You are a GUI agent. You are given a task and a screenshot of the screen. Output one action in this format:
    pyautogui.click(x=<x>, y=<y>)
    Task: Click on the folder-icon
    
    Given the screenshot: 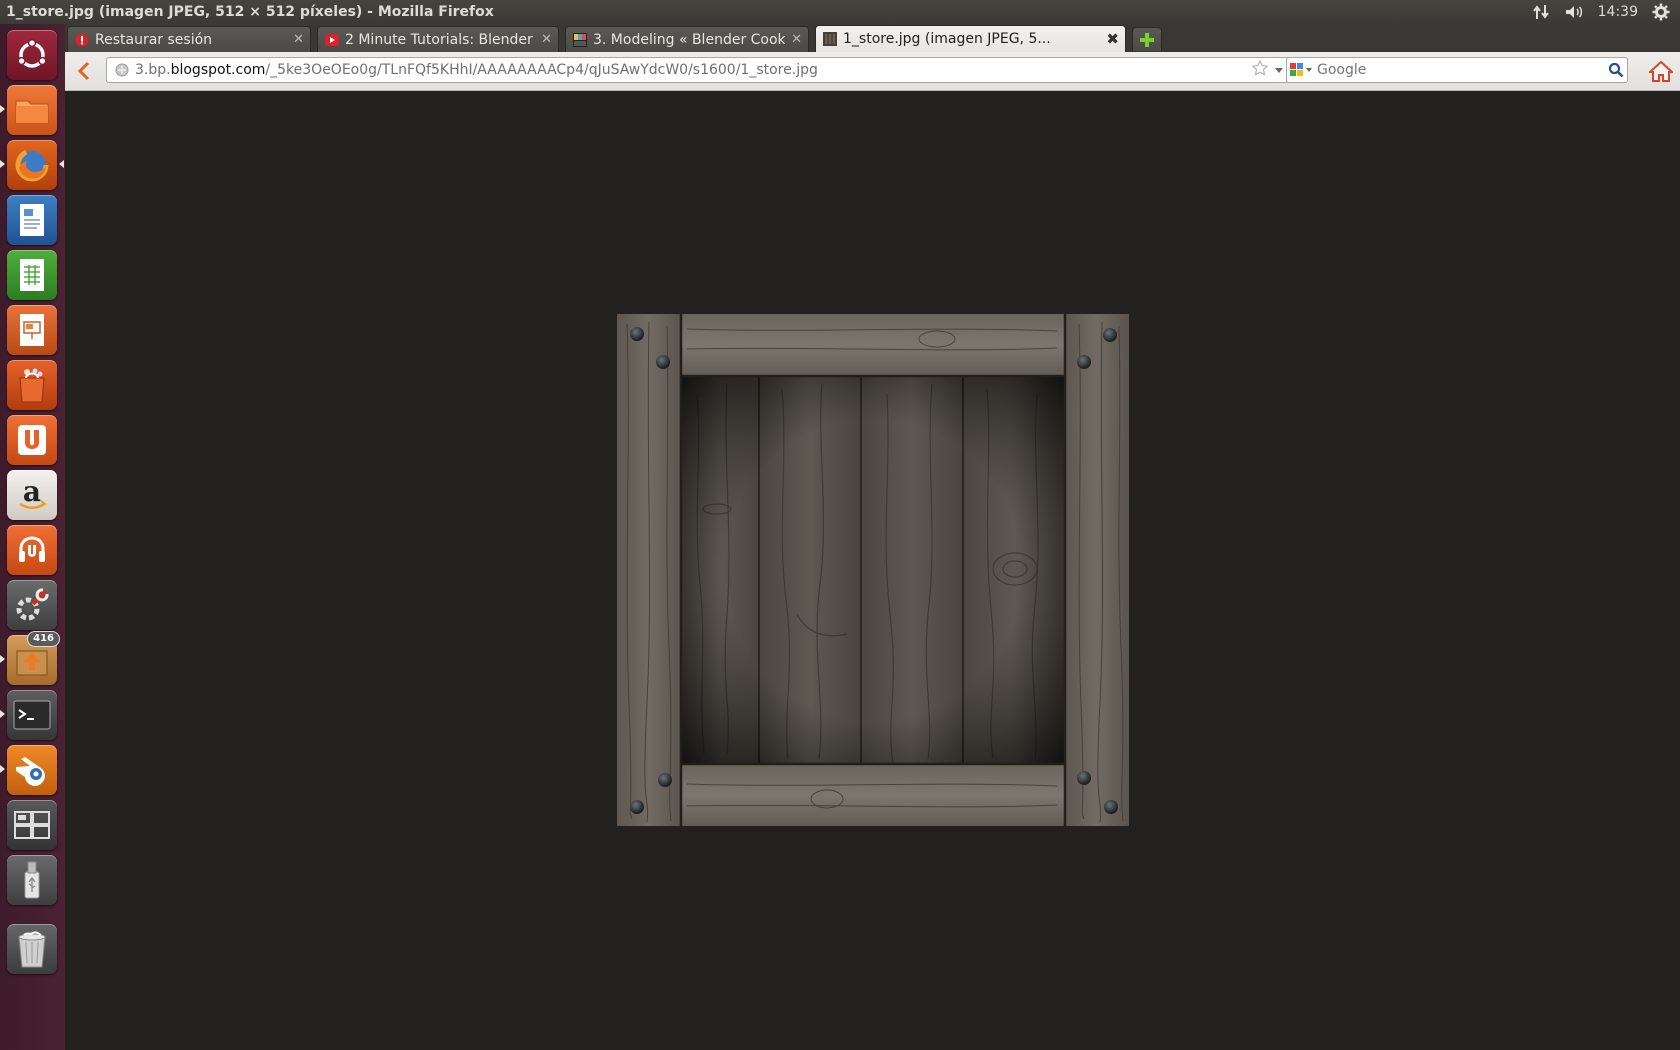 What is the action you would take?
    pyautogui.click(x=32, y=110)
    